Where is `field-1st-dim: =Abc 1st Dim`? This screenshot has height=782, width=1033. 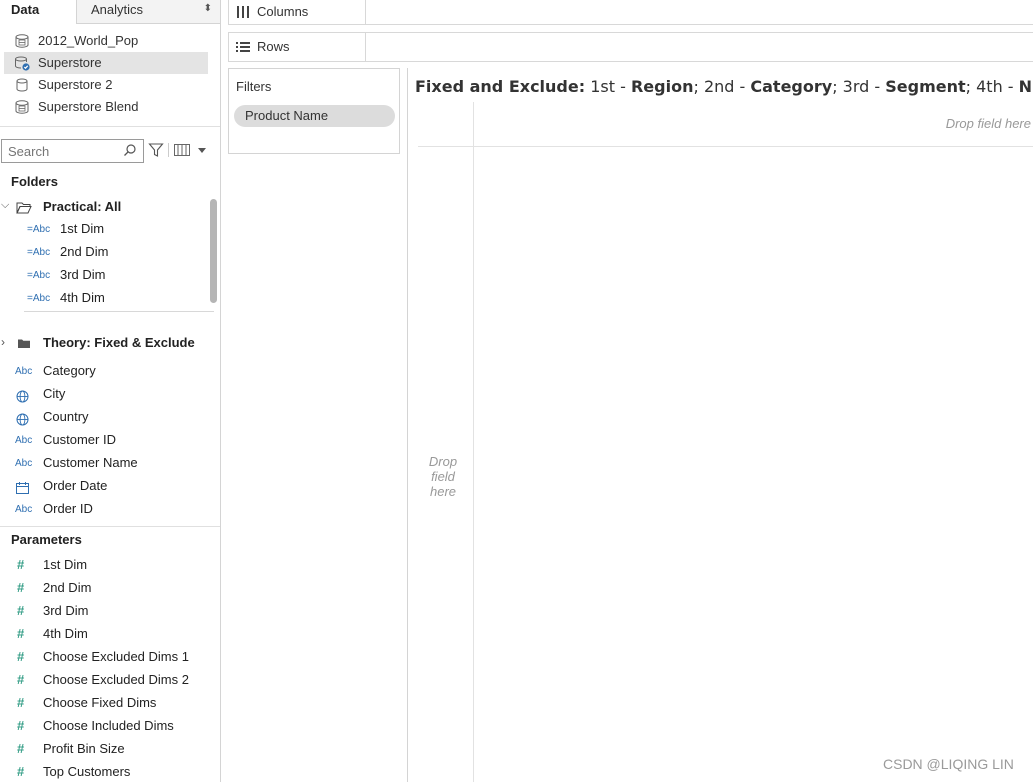 field-1st-dim: =Abc 1st Dim is located at coordinates (102, 231).